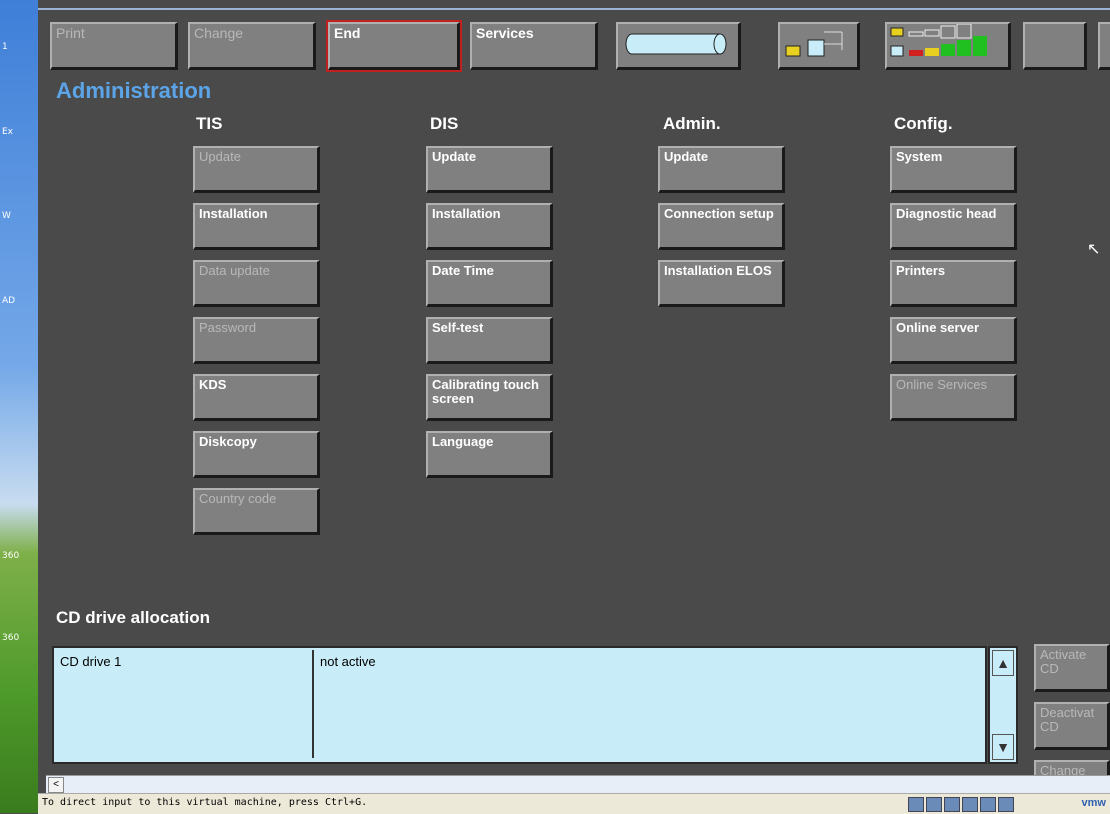 The image size is (1110, 814). I want to click on admin-installation-elos-button: Installation ELOS, so click(721, 283).